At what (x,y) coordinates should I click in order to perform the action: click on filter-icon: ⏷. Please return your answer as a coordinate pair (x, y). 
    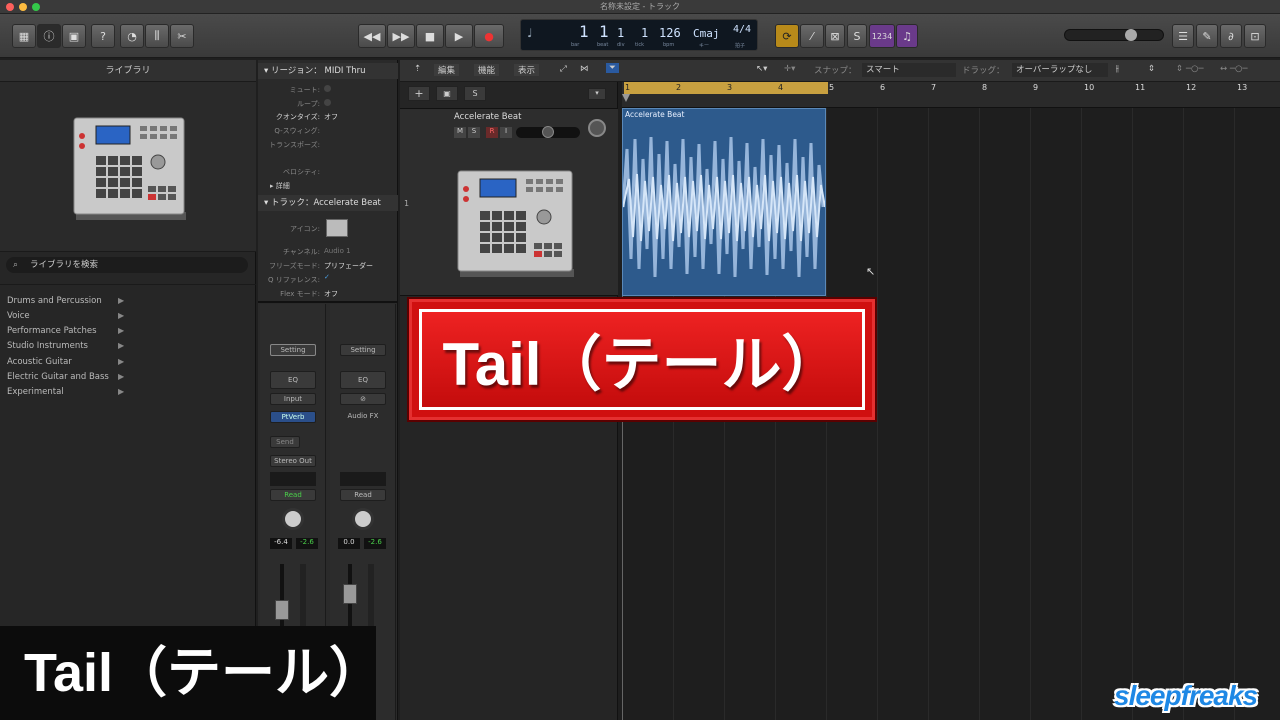
    Looking at the image, I should click on (612, 68).